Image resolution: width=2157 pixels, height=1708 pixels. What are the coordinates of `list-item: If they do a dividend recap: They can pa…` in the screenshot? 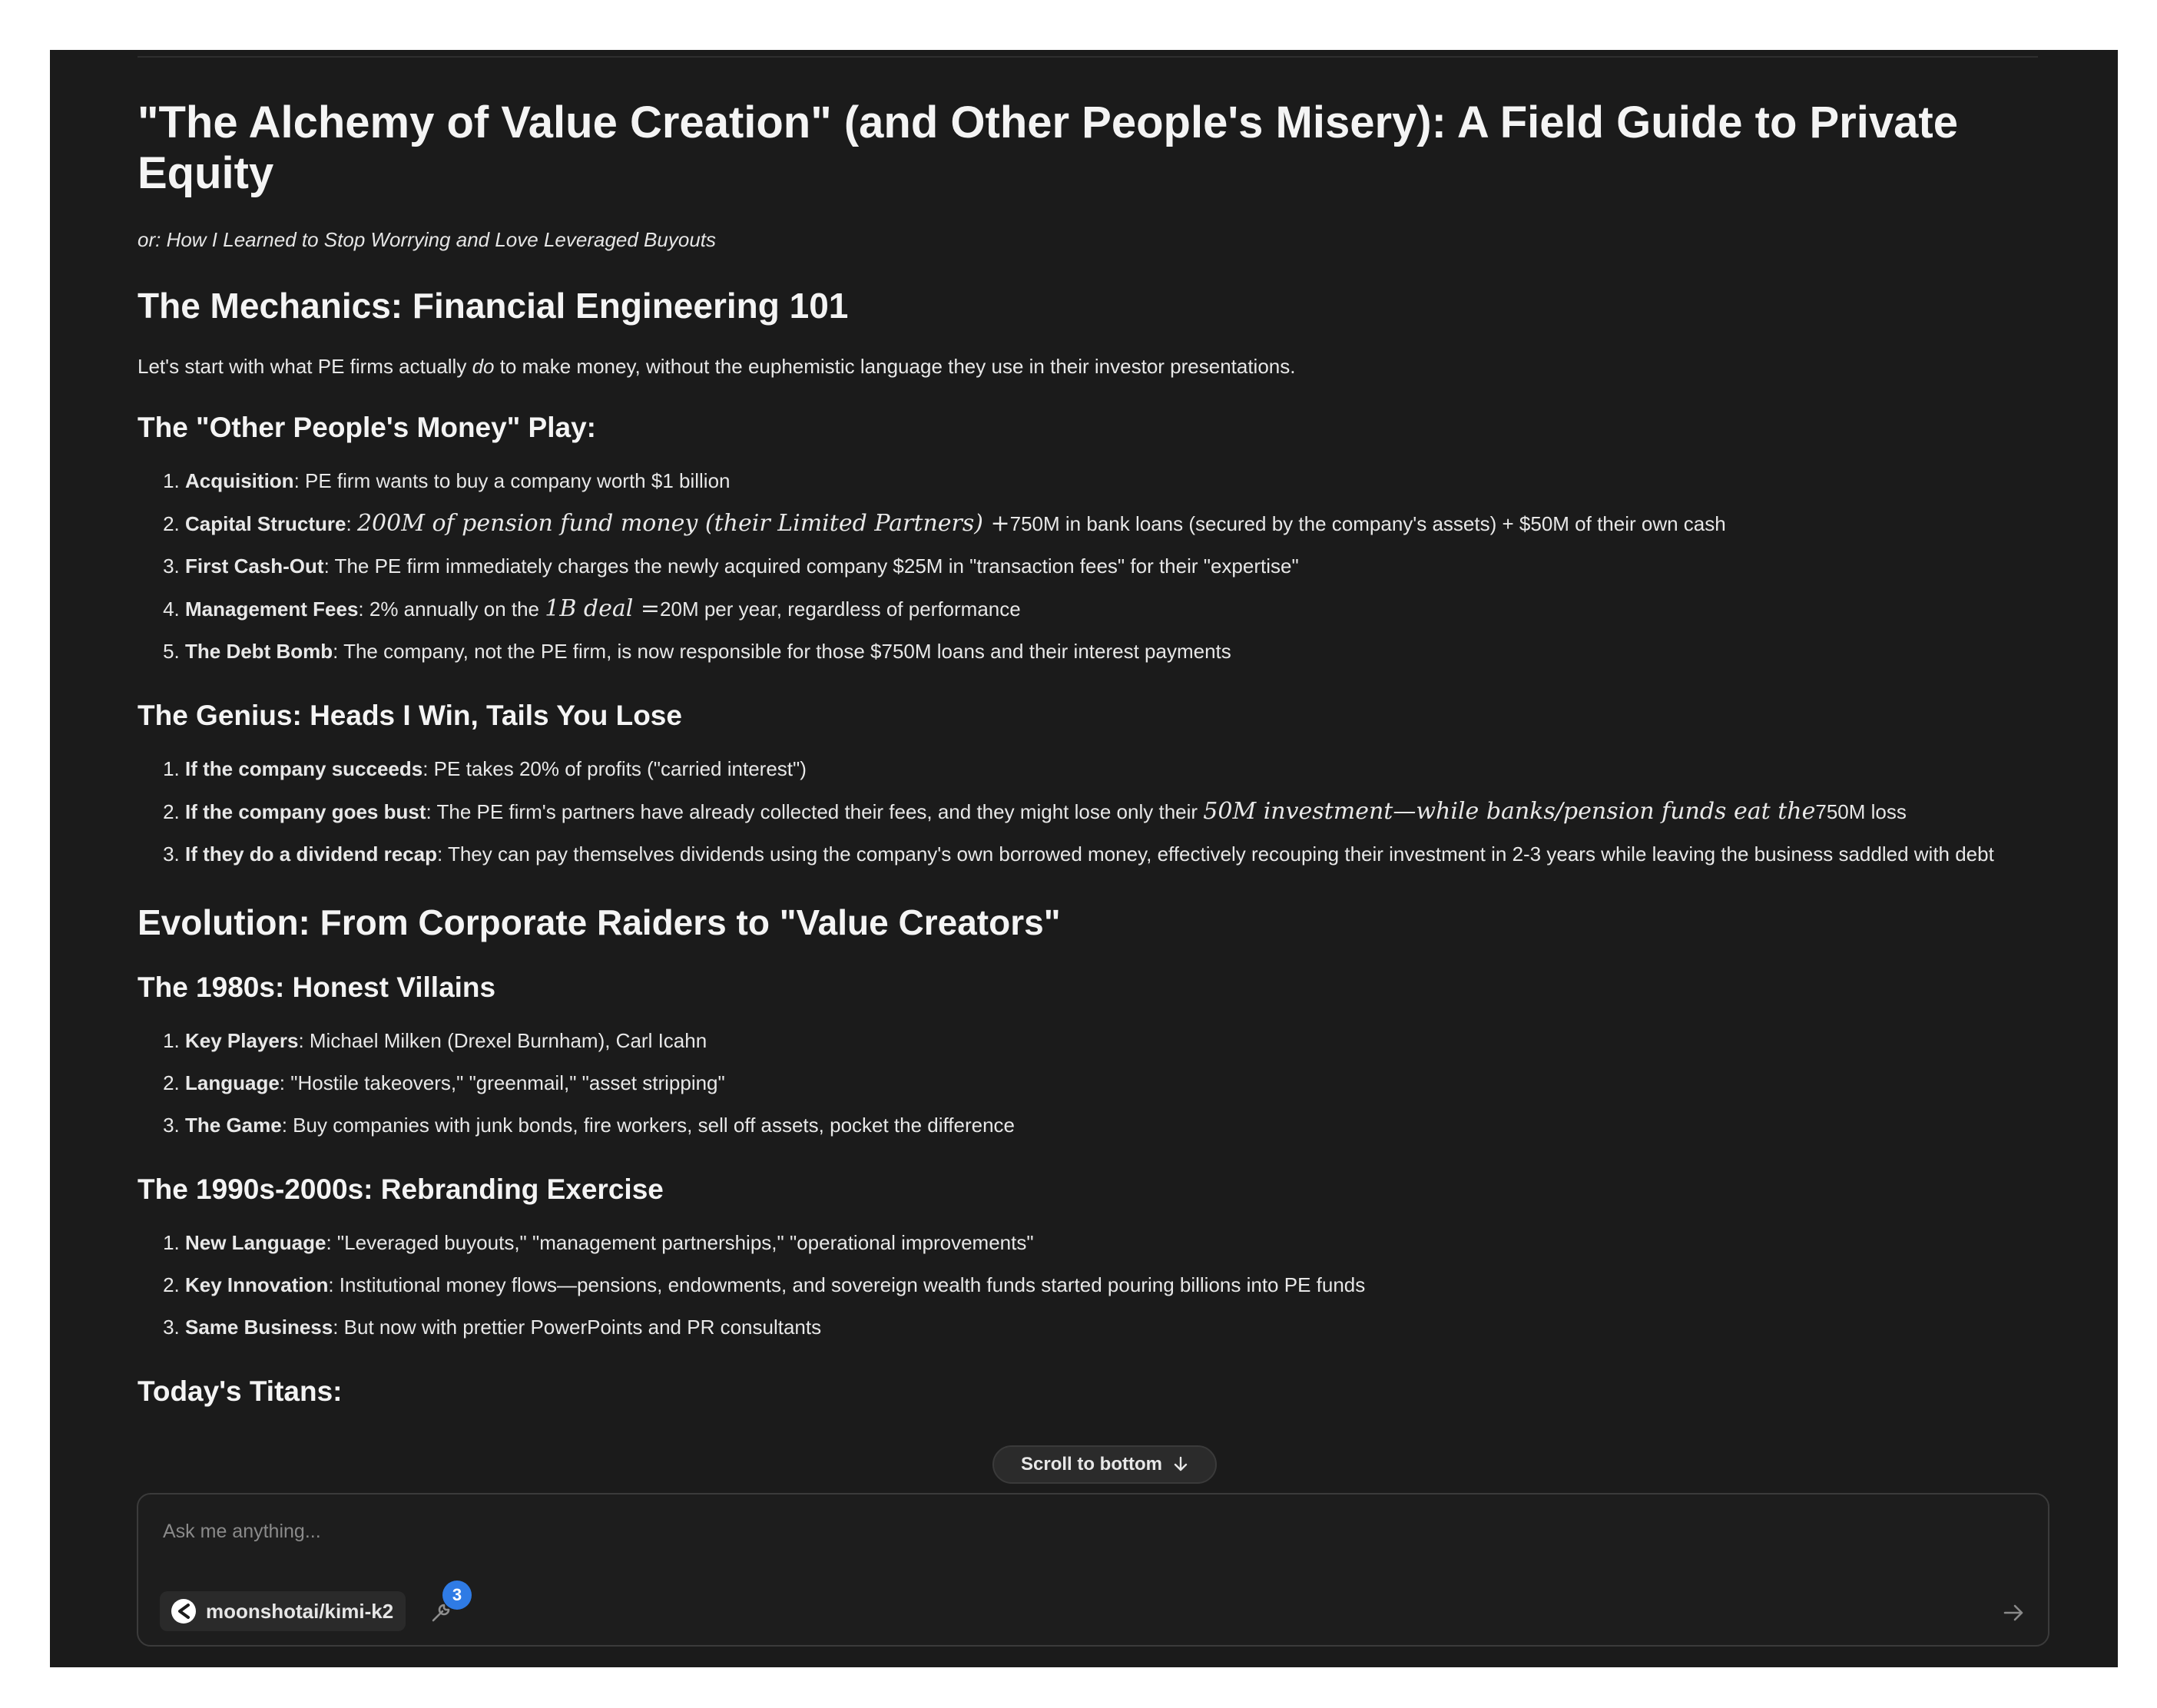 It's located at (1118, 854).